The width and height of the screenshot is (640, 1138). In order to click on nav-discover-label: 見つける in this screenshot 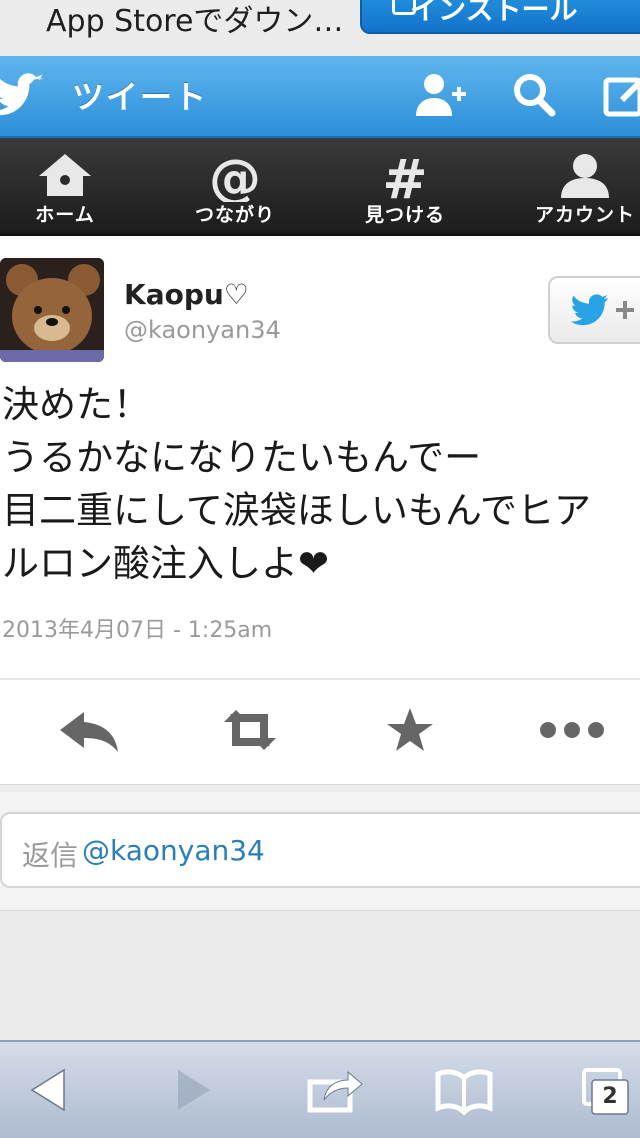, I will do `click(404, 215)`.